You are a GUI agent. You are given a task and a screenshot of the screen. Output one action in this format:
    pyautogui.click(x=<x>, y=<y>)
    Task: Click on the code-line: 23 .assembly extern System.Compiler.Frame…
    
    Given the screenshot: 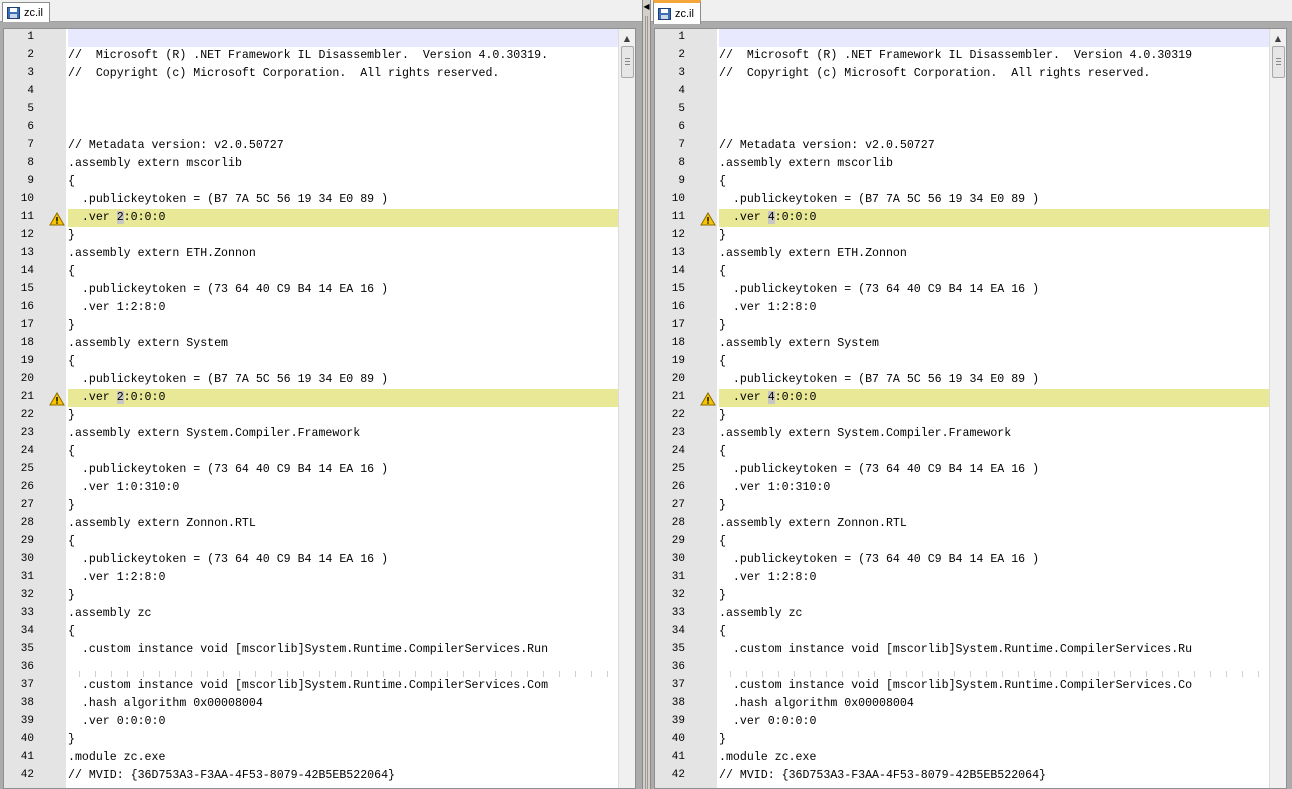 What is the action you would take?
    pyautogui.click(x=962, y=434)
    